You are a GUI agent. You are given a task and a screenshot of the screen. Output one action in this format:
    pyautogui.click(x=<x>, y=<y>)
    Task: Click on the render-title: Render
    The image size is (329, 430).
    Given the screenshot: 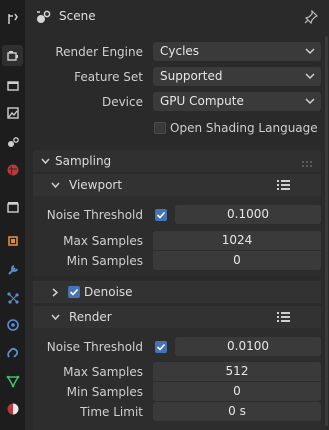 What is the action you would take?
    pyautogui.click(x=90, y=317)
    